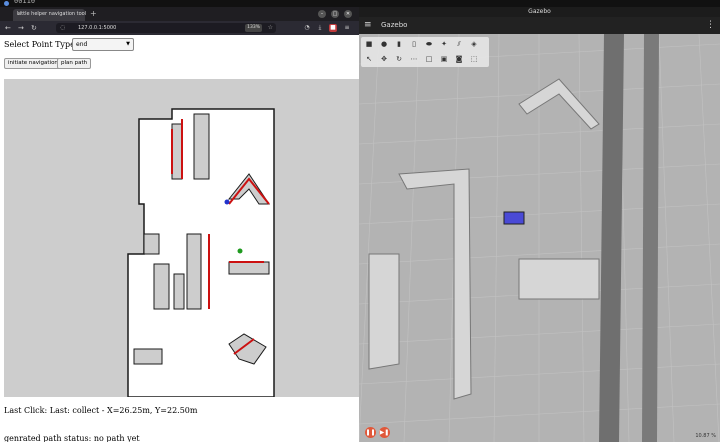 This screenshot has width=720, height=442. Describe the element at coordinates (399, 59) in the screenshot. I see `rotate-tool-icon: ↻` at that location.